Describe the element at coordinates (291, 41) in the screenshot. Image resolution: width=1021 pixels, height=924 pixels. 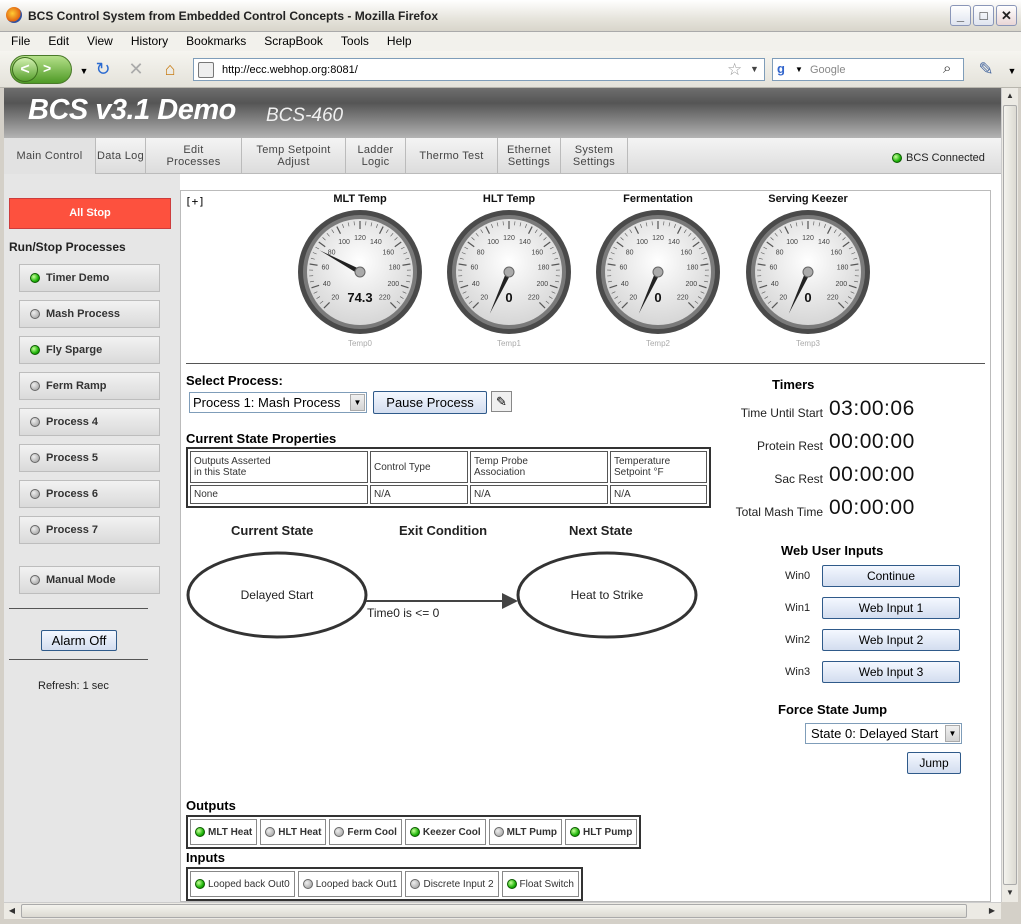
I see `menu-item-scrapbook: ScrapBook` at that location.